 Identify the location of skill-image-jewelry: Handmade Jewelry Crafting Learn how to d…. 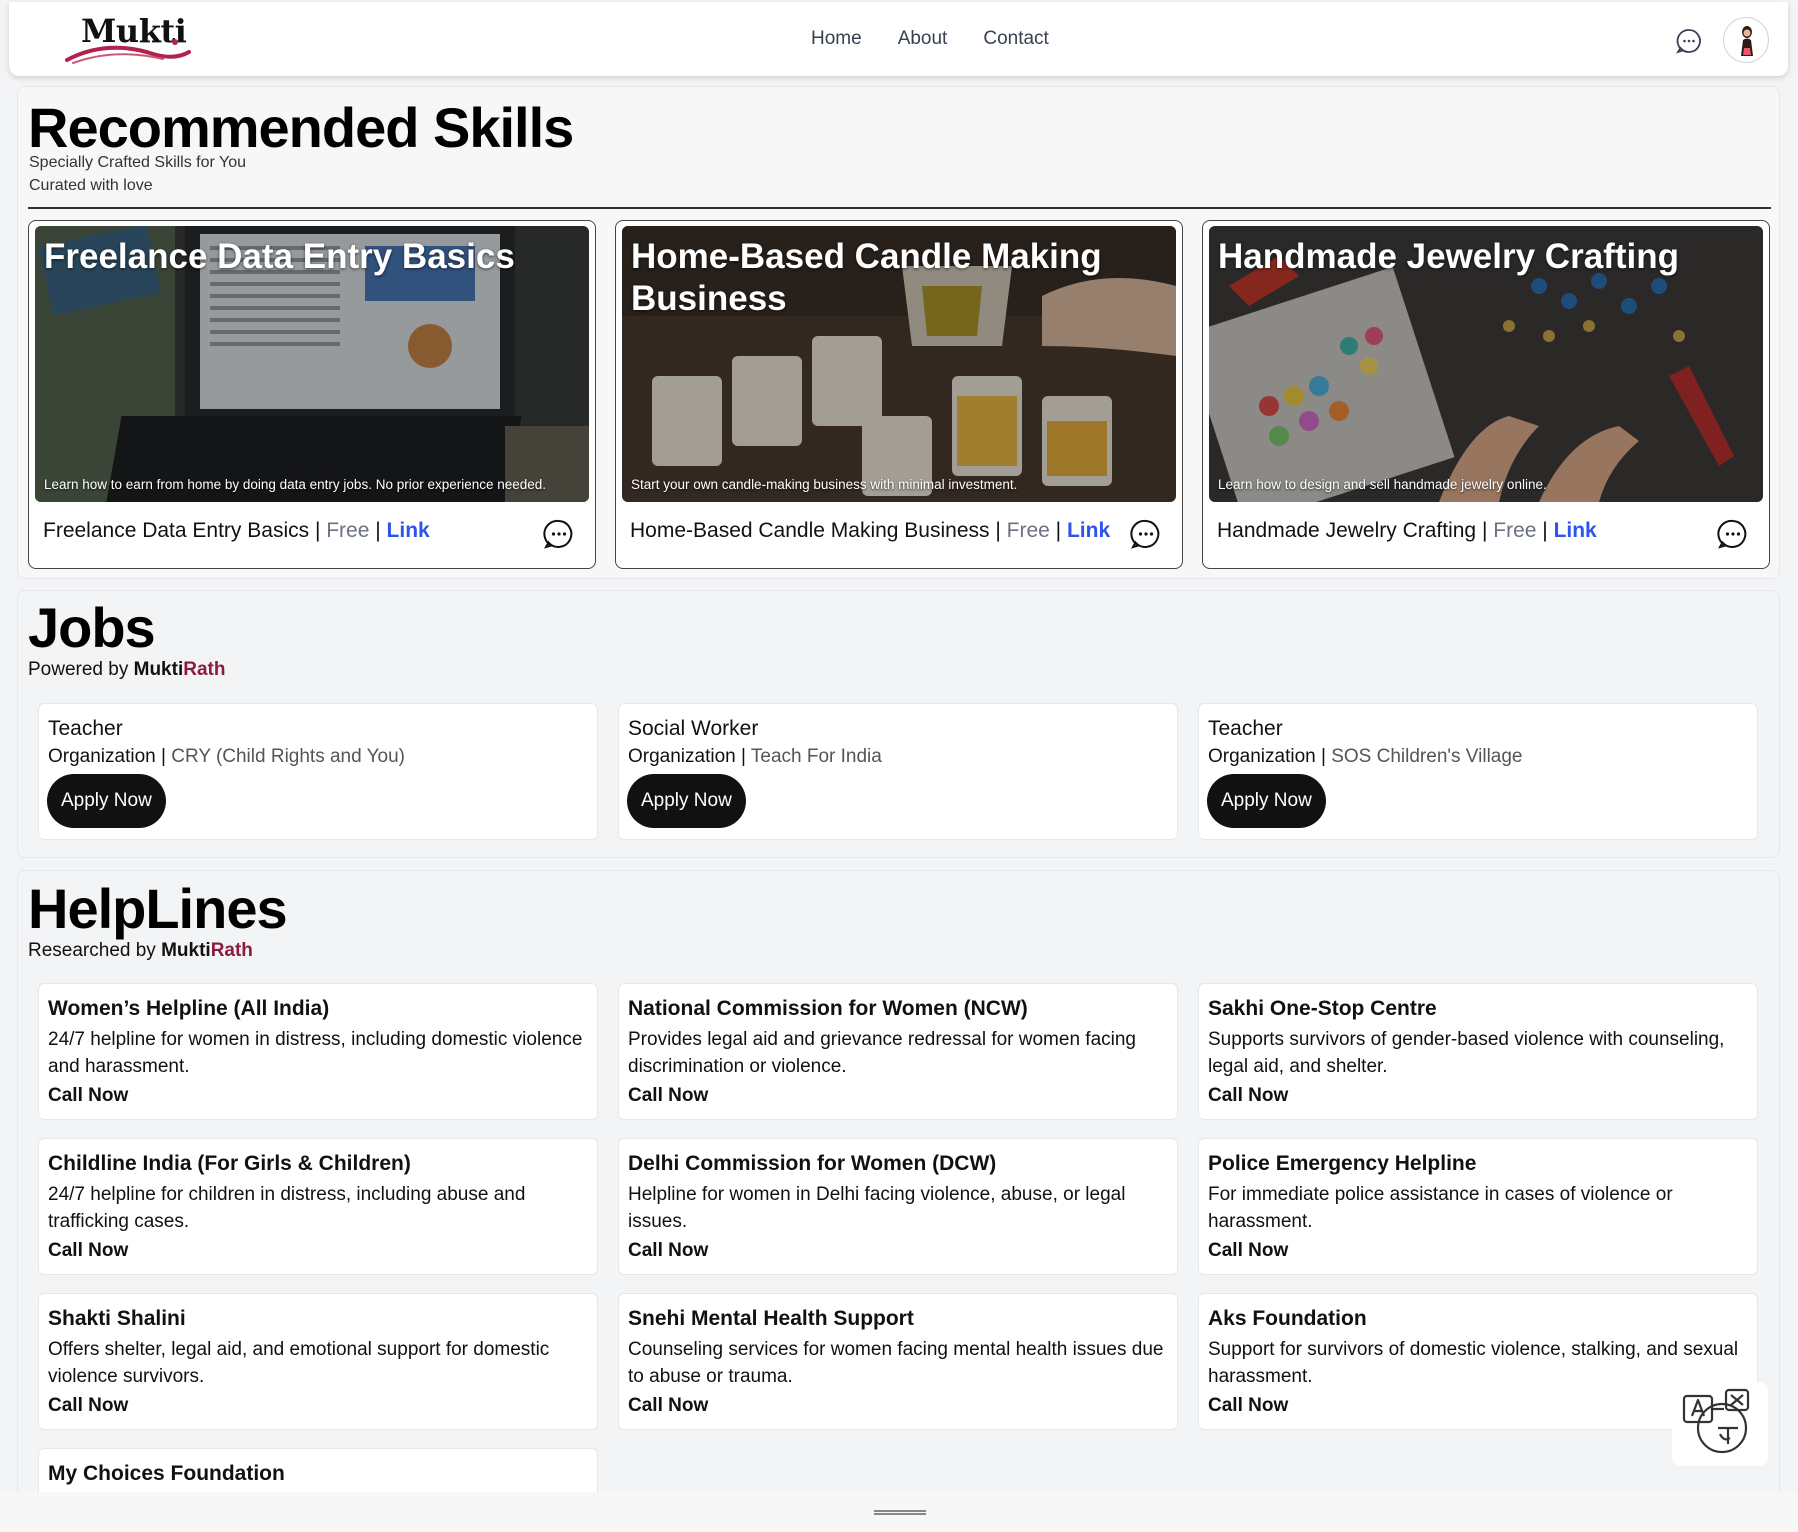
(1486, 364).